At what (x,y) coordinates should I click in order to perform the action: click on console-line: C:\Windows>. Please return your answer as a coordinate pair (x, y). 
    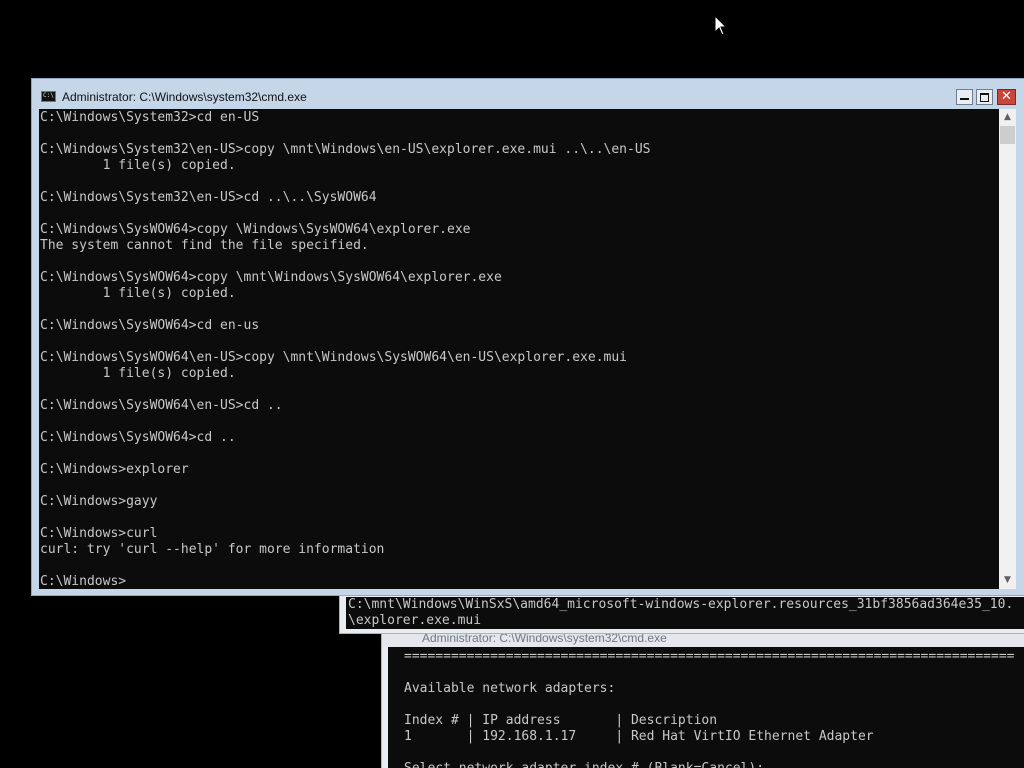
    Looking at the image, I should click on (83, 581).